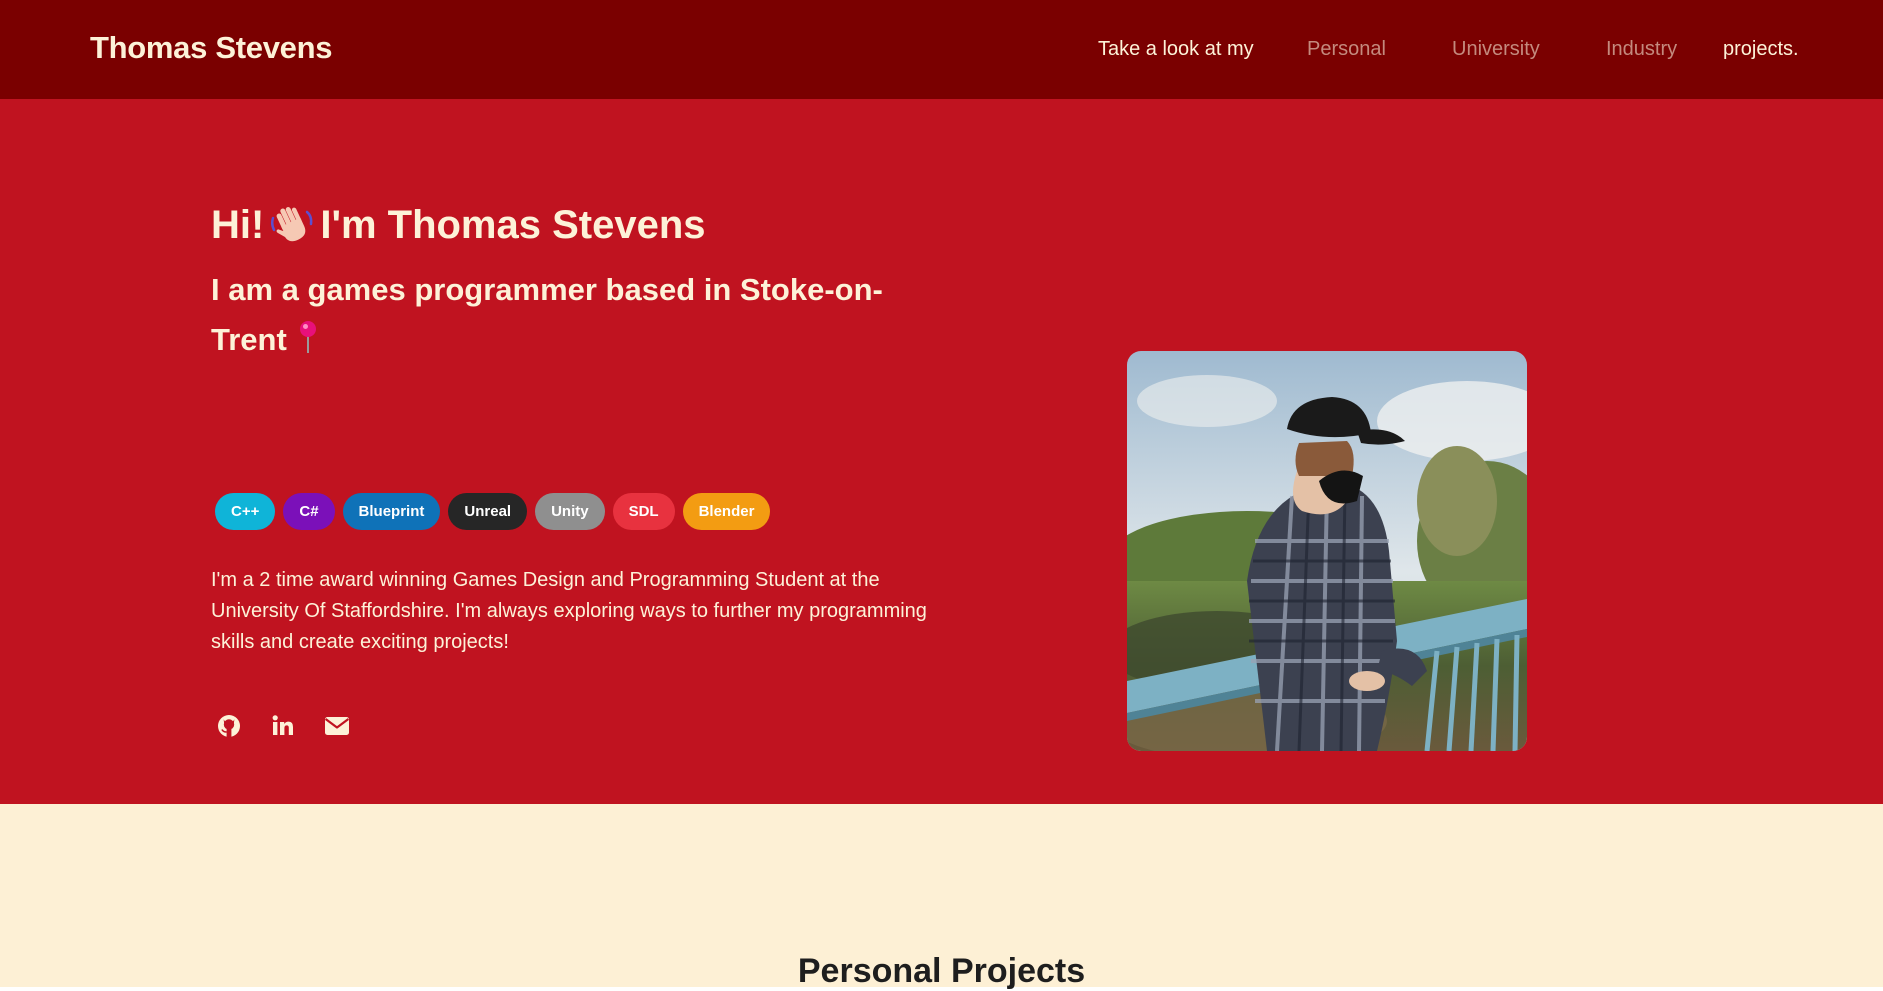 Image resolution: width=1883 pixels, height=991 pixels. What do you see at coordinates (245, 511) in the screenshot?
I see `skill-badge-cpp: C++` at bounding box center [245, 511].